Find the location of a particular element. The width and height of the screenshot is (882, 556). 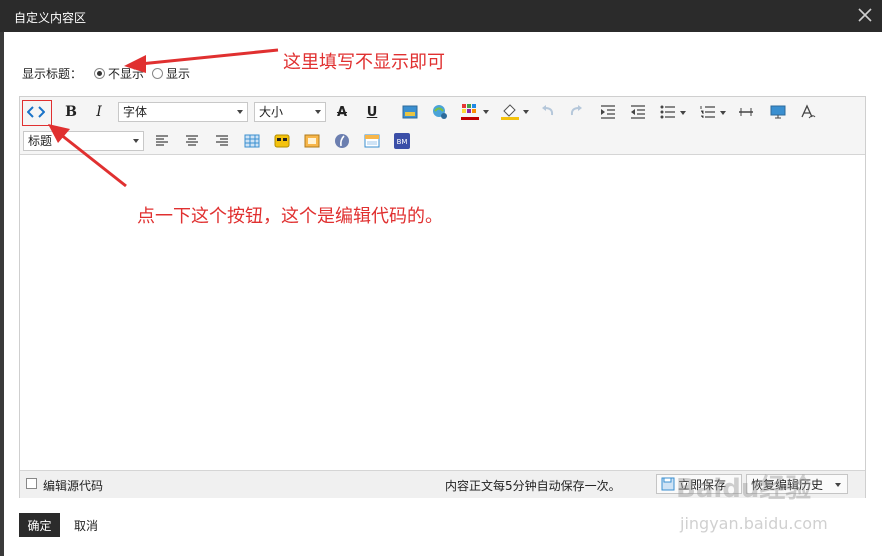

redo-button is located at coordinates (576, 112).